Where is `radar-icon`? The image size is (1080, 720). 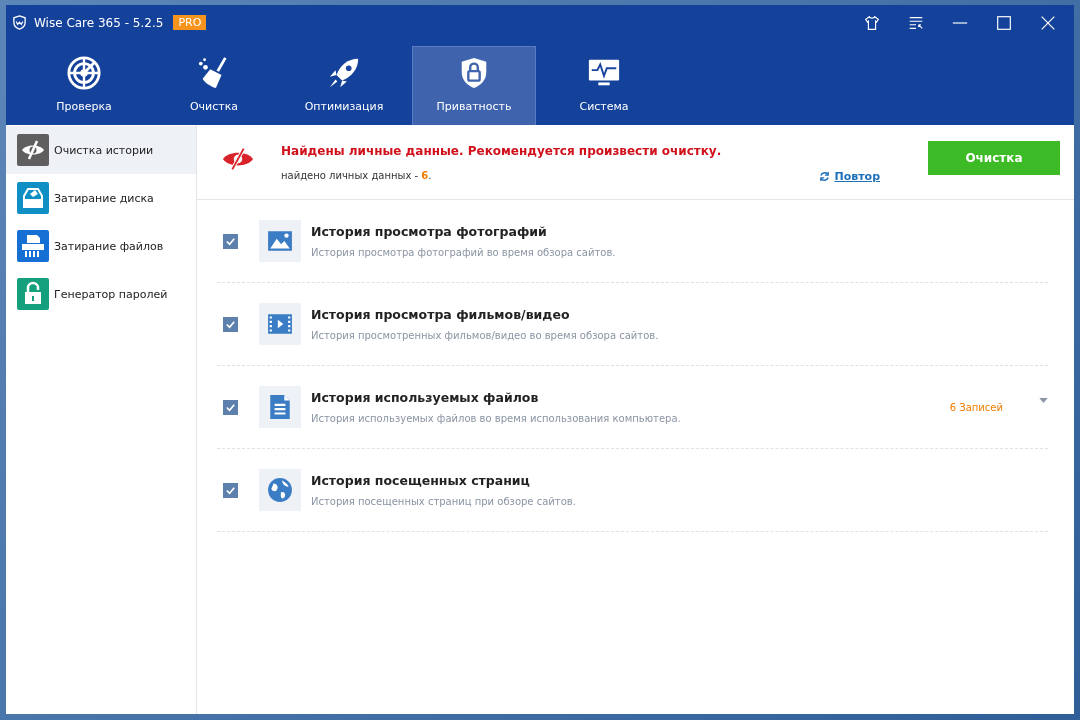 radar-icon is located at coordinates (84, 73).